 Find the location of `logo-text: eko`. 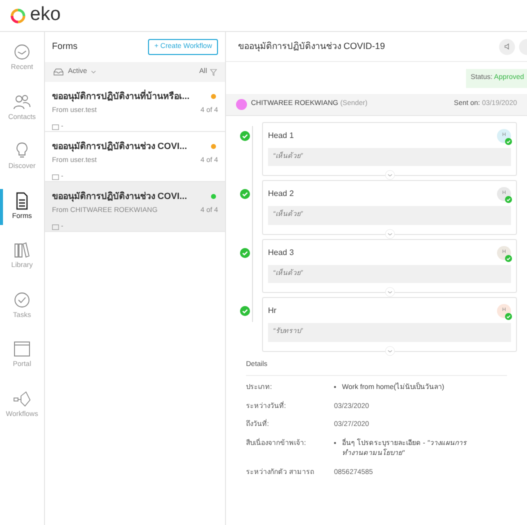

logo-text: eko is located at coordinates (45, 15).